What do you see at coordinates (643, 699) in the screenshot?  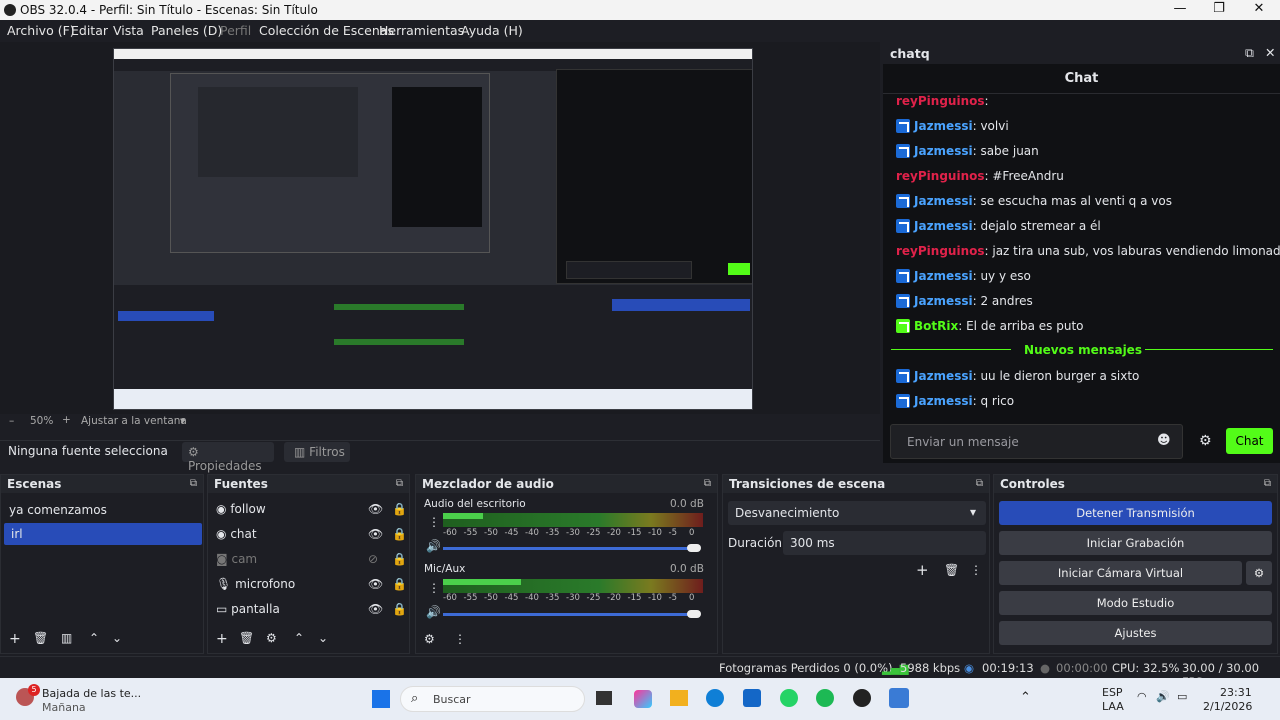 I see `copilot-icon` at bounding box center [643, 699].